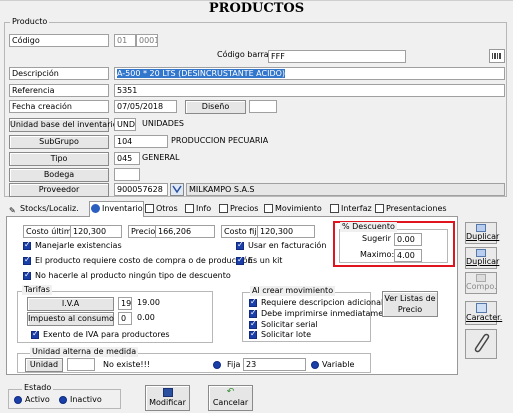 The height and width of the screenshot is (413, 513). Describe the element at coordinates (482, 258) in the screenshot. I see `duplicar-button-2: Duplicar` at that location.